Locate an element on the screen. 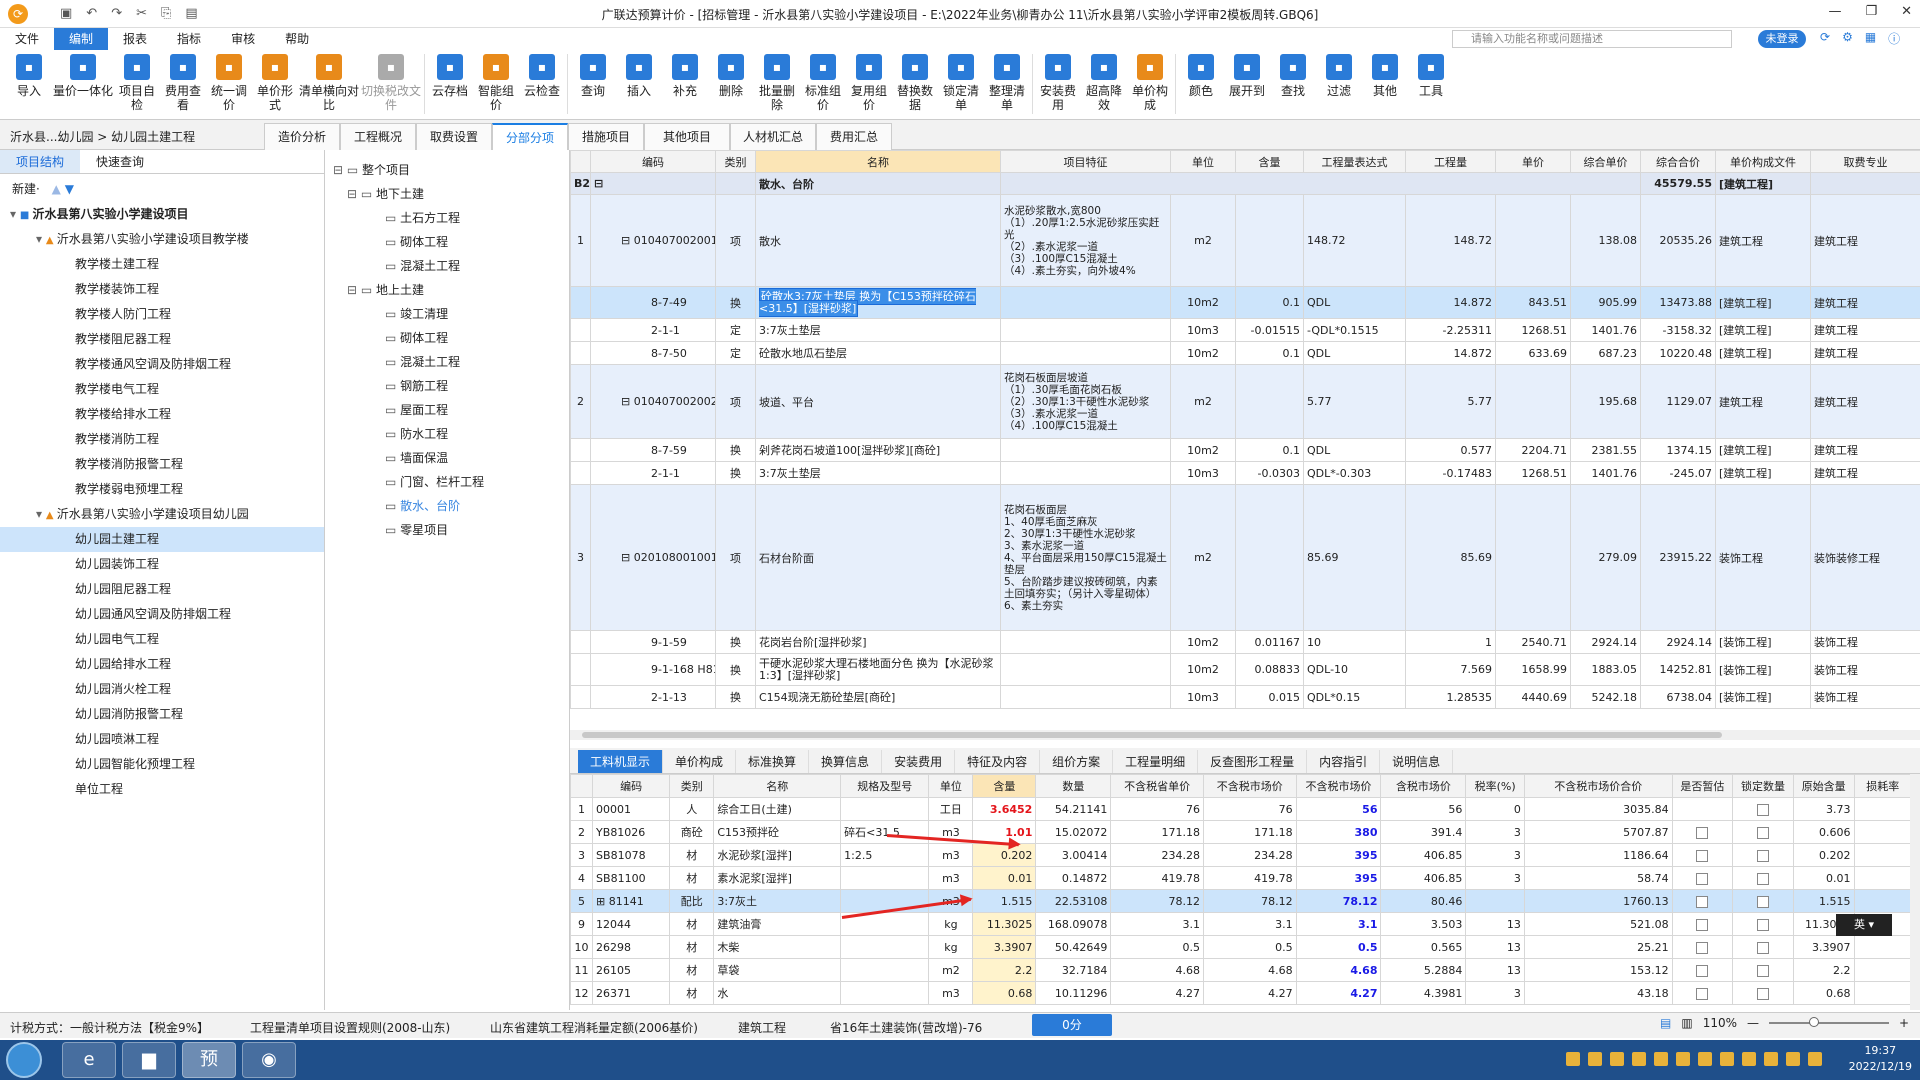  column-header: 单价 is located at coordinates (1533, 161).